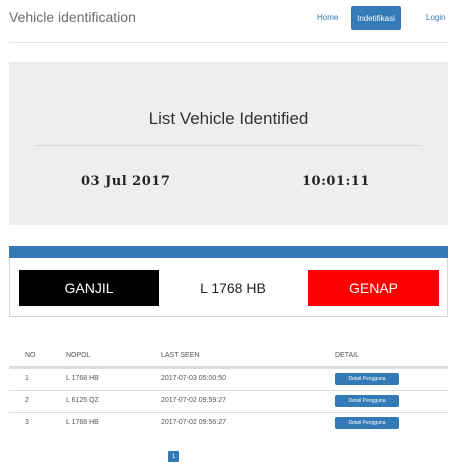 The height and width of the screenshot is (463, 457). Describe the element at coordinates (72, 17) in the screenshot. I see `brand-title: Vehicle identification` at that location.